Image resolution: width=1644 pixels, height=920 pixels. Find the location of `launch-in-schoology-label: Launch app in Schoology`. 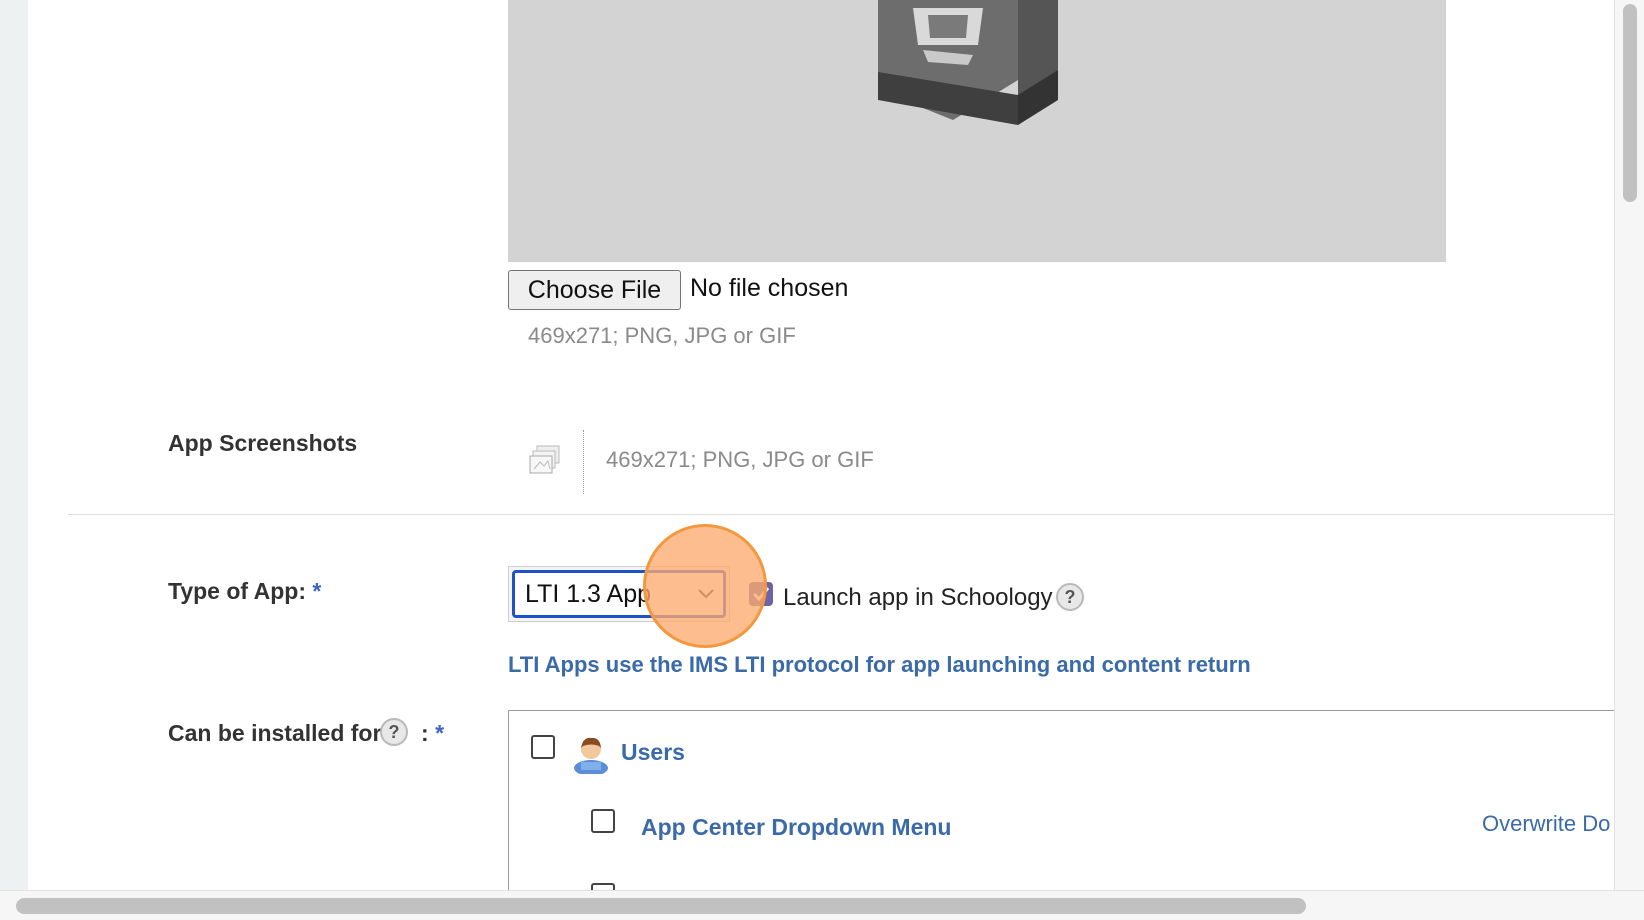

launch-in-schoology-label: Launch app in Schoology is located at coordinates (918, 598).